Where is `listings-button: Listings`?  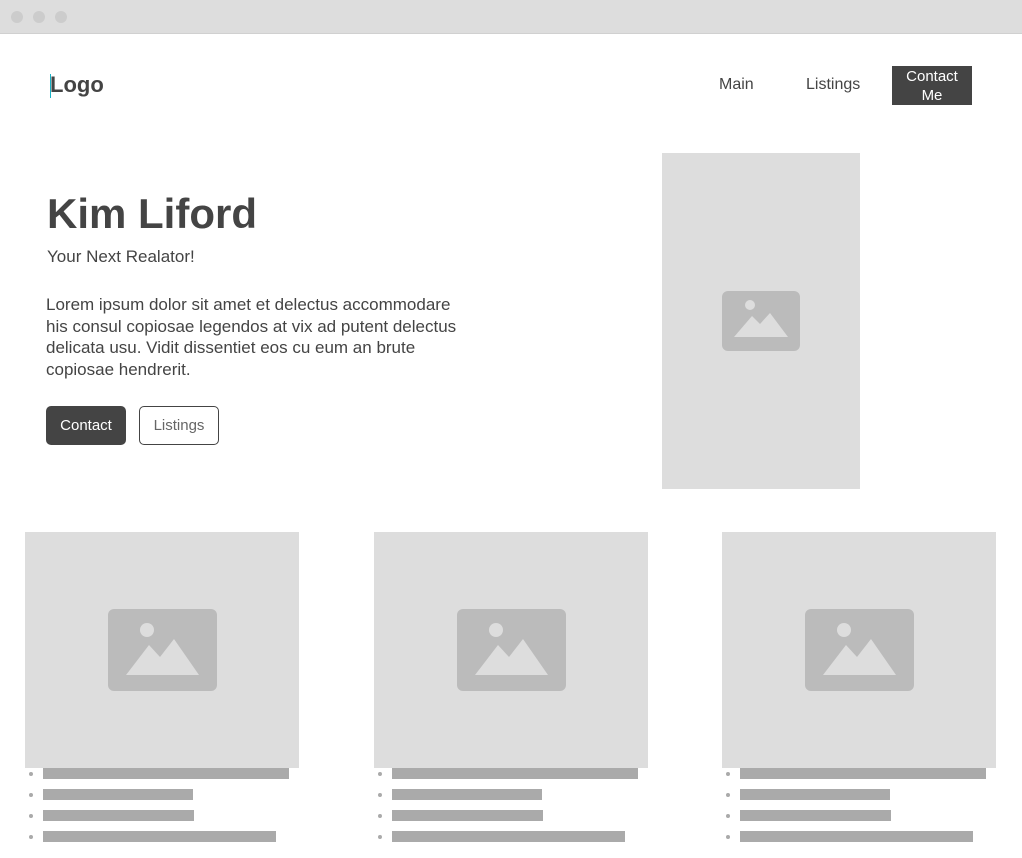
listings-button: Listings is located at coordinates (179, 425).